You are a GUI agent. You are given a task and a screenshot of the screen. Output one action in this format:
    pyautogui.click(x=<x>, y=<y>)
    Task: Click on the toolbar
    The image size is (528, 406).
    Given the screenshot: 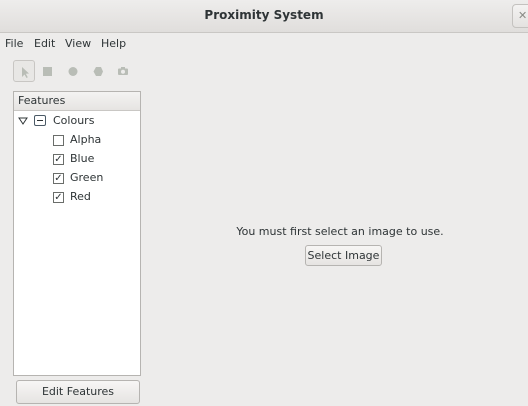 What is the action you would take?
    pyautogui.click(x=264, y=70)
    